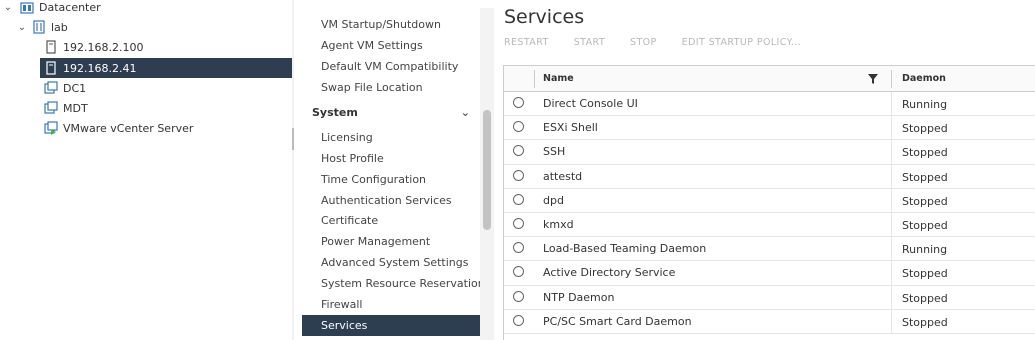 The image size is (1035, 340). Describe the element at coordinates (589, 45) in the screenshot. I see `start-button: START` at that location.